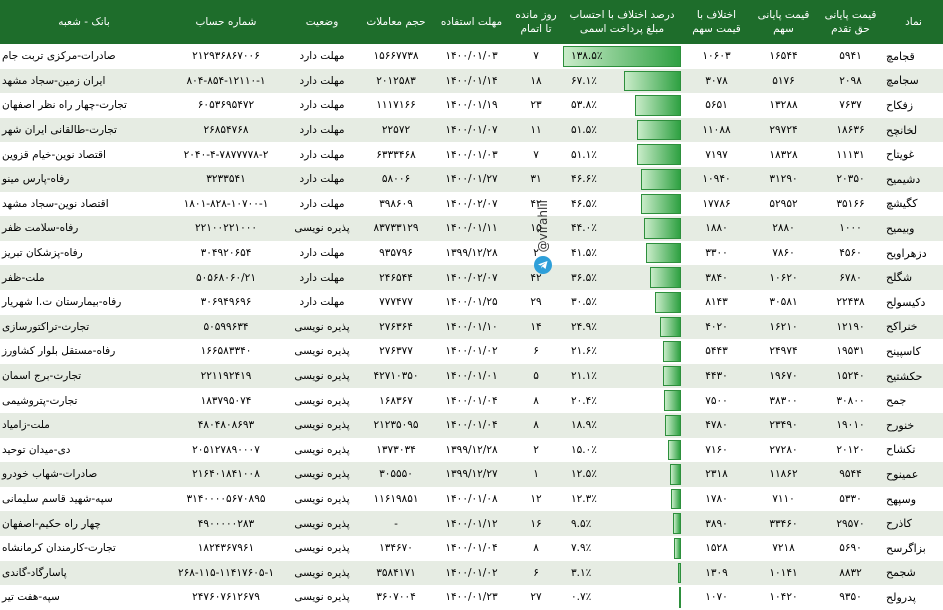  What do you see at coordinates (584, 228) in the screenshot?
I see `diff-percent-label: ۴۴.۰٪` at bounding box center [584, 228].